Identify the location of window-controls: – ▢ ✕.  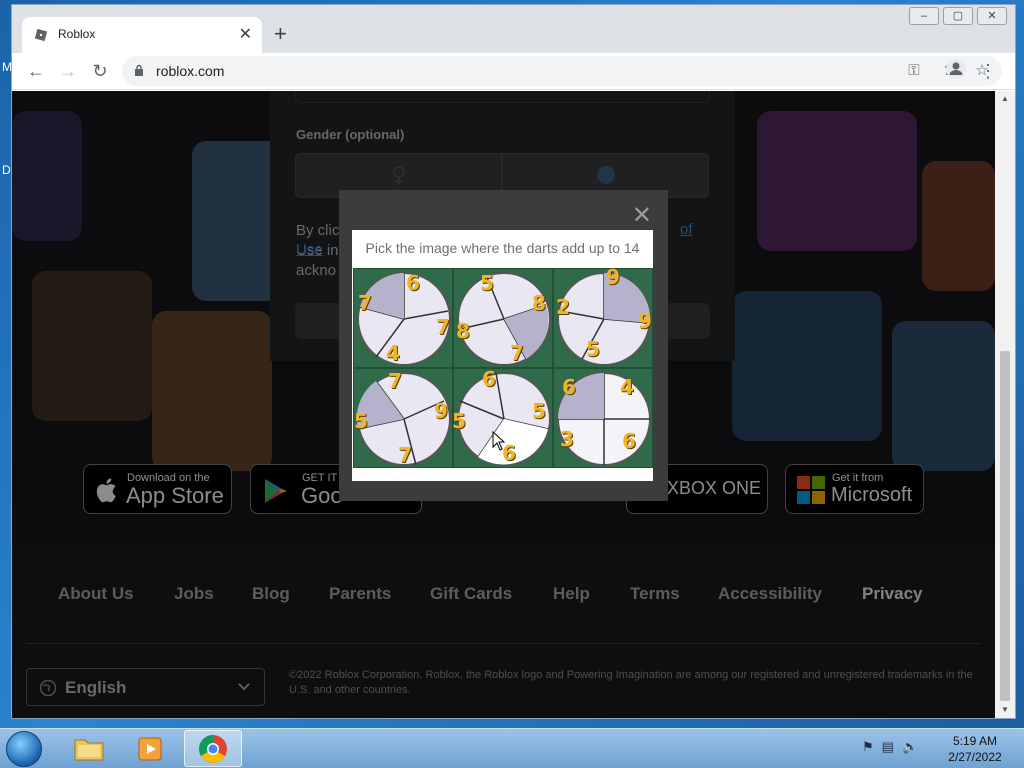
(958, 16).